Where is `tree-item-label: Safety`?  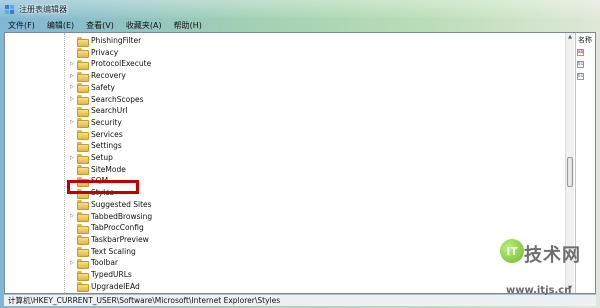 tree-item-label: Safety is located at coordinates (103, 87).